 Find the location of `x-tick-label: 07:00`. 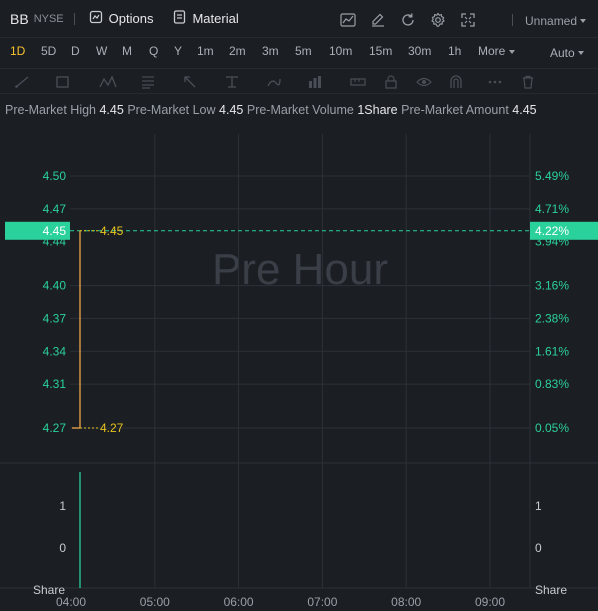

x-tick-label: 07:00 is located at coordinates (322, 602).